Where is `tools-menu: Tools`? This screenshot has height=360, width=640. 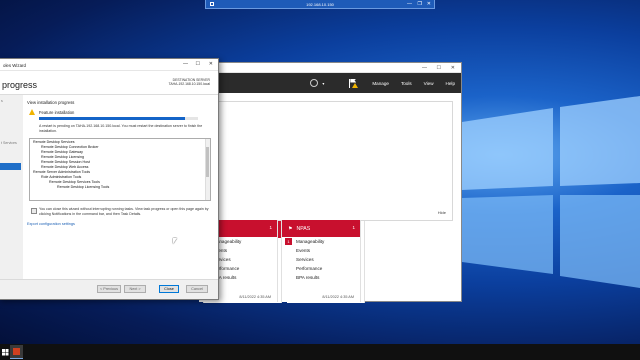
tools-menu: Tools is located at coordinates (406, 83).